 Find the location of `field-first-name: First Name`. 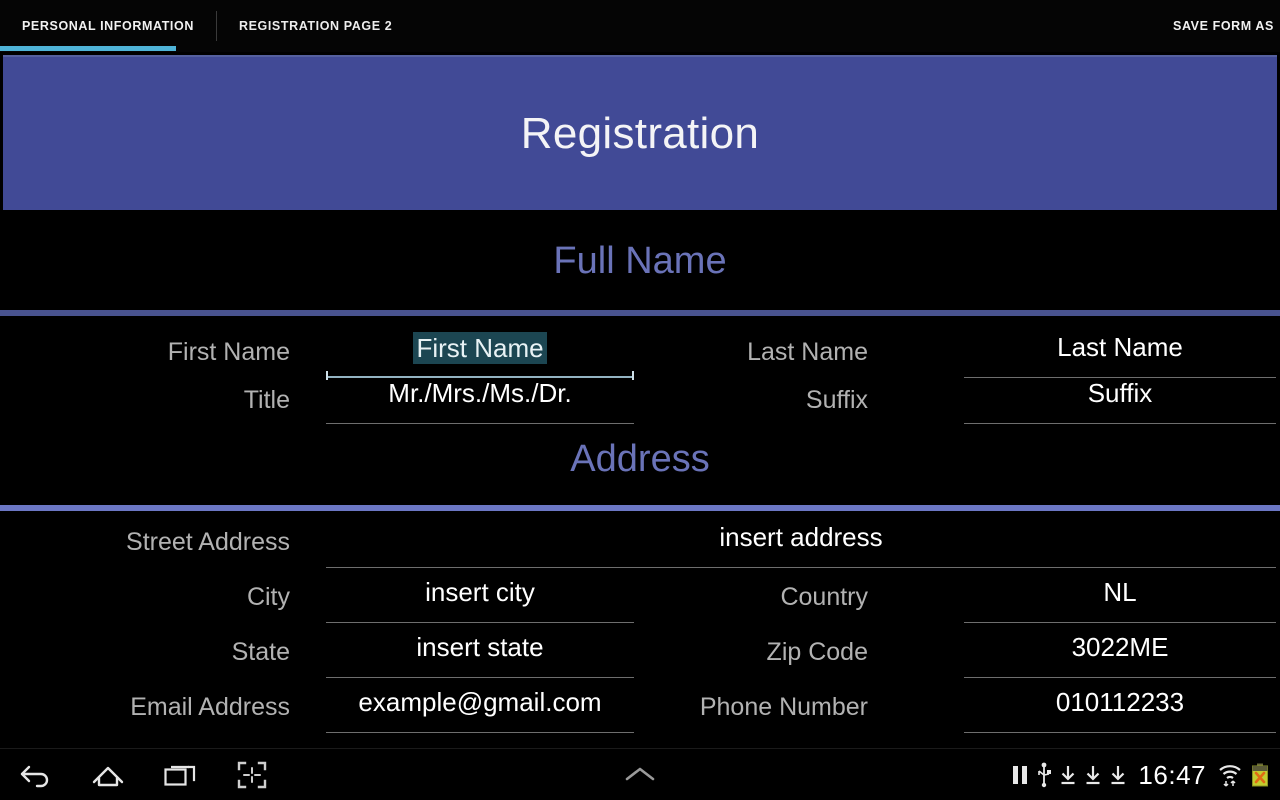

field-first-name: First Name is located at coordinates (480, 356).